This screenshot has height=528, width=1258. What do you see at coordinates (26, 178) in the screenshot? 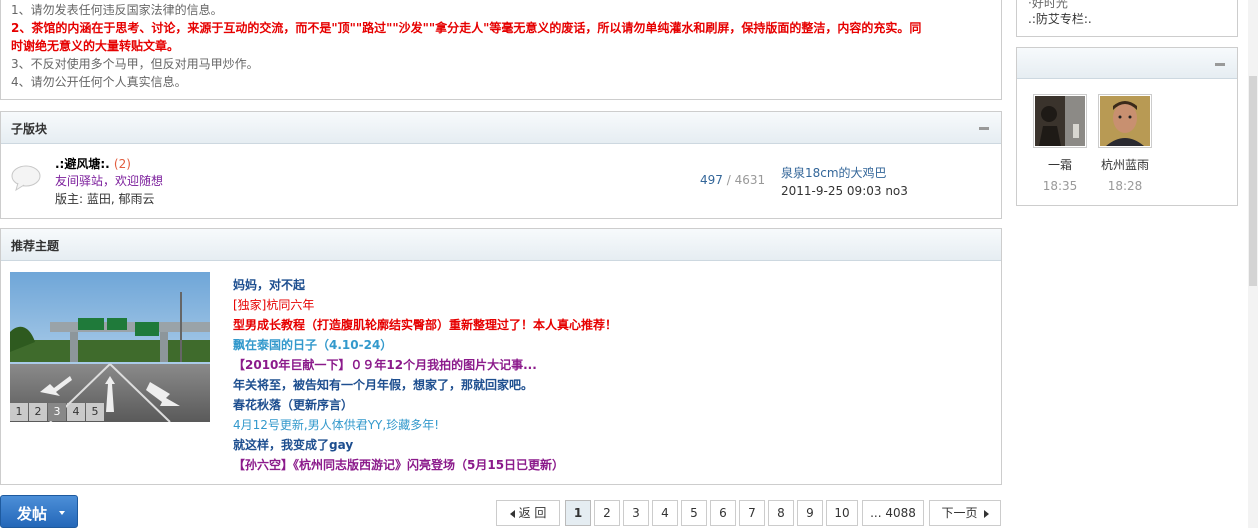
I see `forum-bubble-icon` at bounding box center [26, 178].